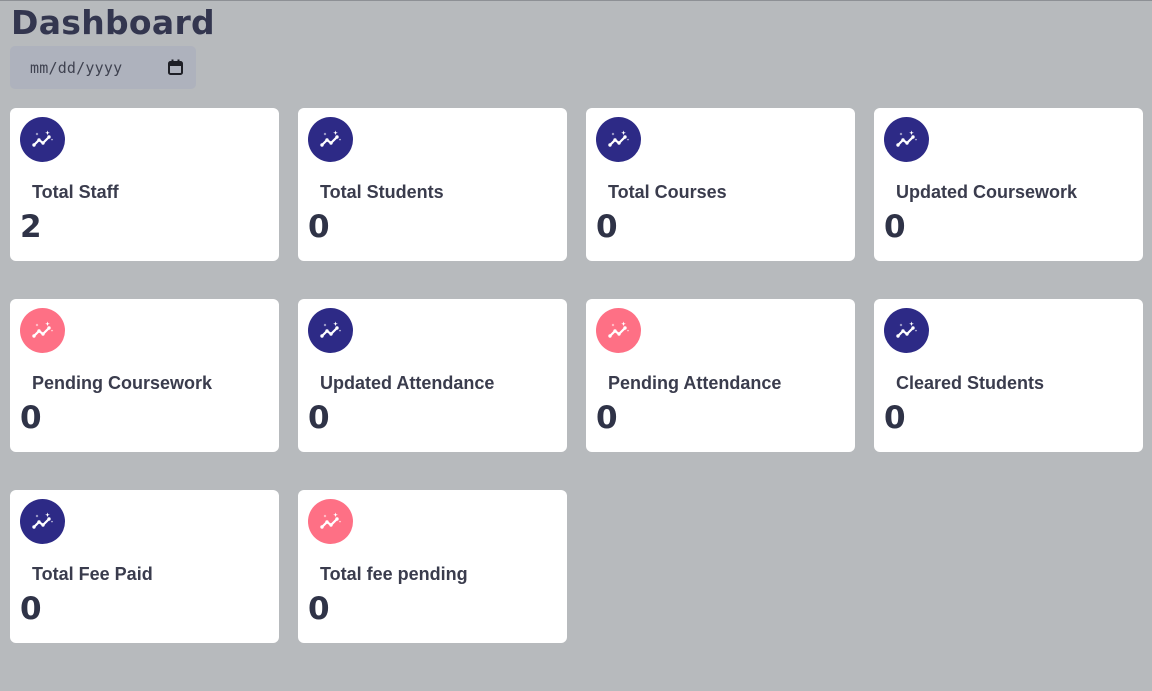 Image resolution: width=1152 pixels, height=691 pixels. I want to click on stat-card-total-courses: Total Courses 0, so click(720, 184).